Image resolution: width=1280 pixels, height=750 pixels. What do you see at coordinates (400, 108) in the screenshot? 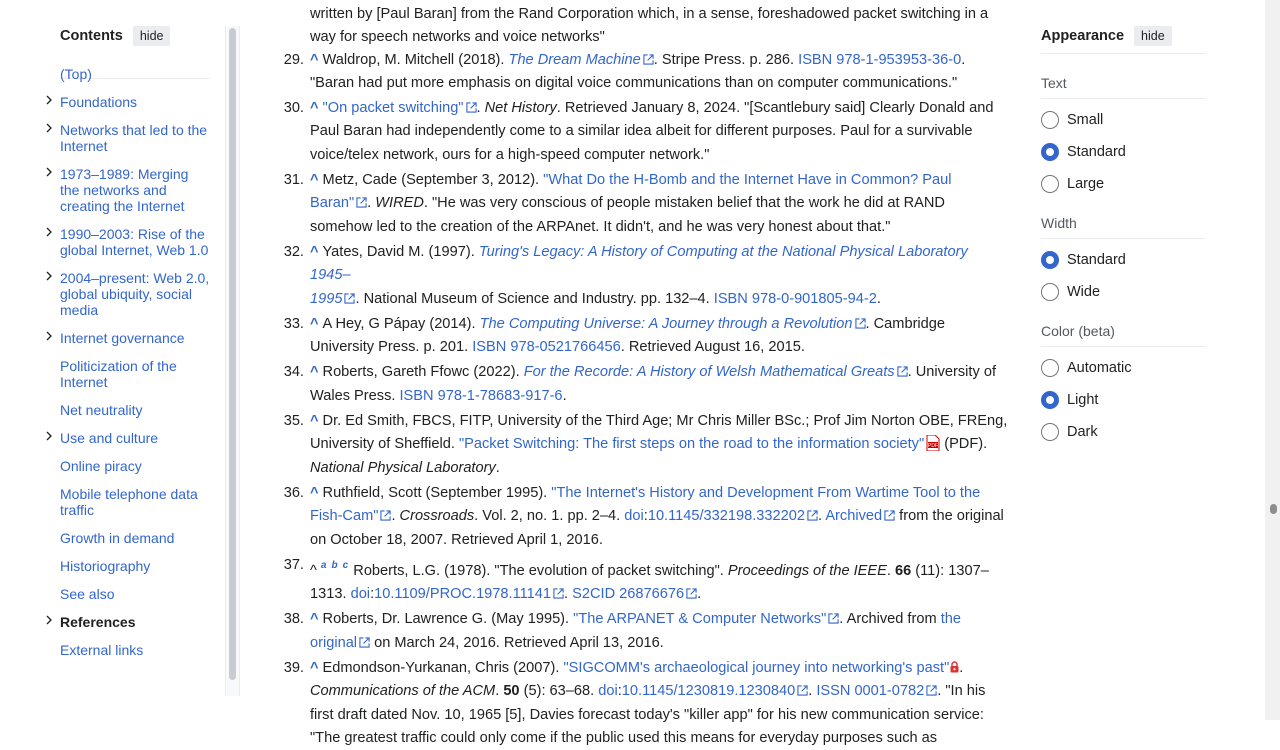
I see `ref-title-link: "On packet switching"` at bounding box center [400, 108].